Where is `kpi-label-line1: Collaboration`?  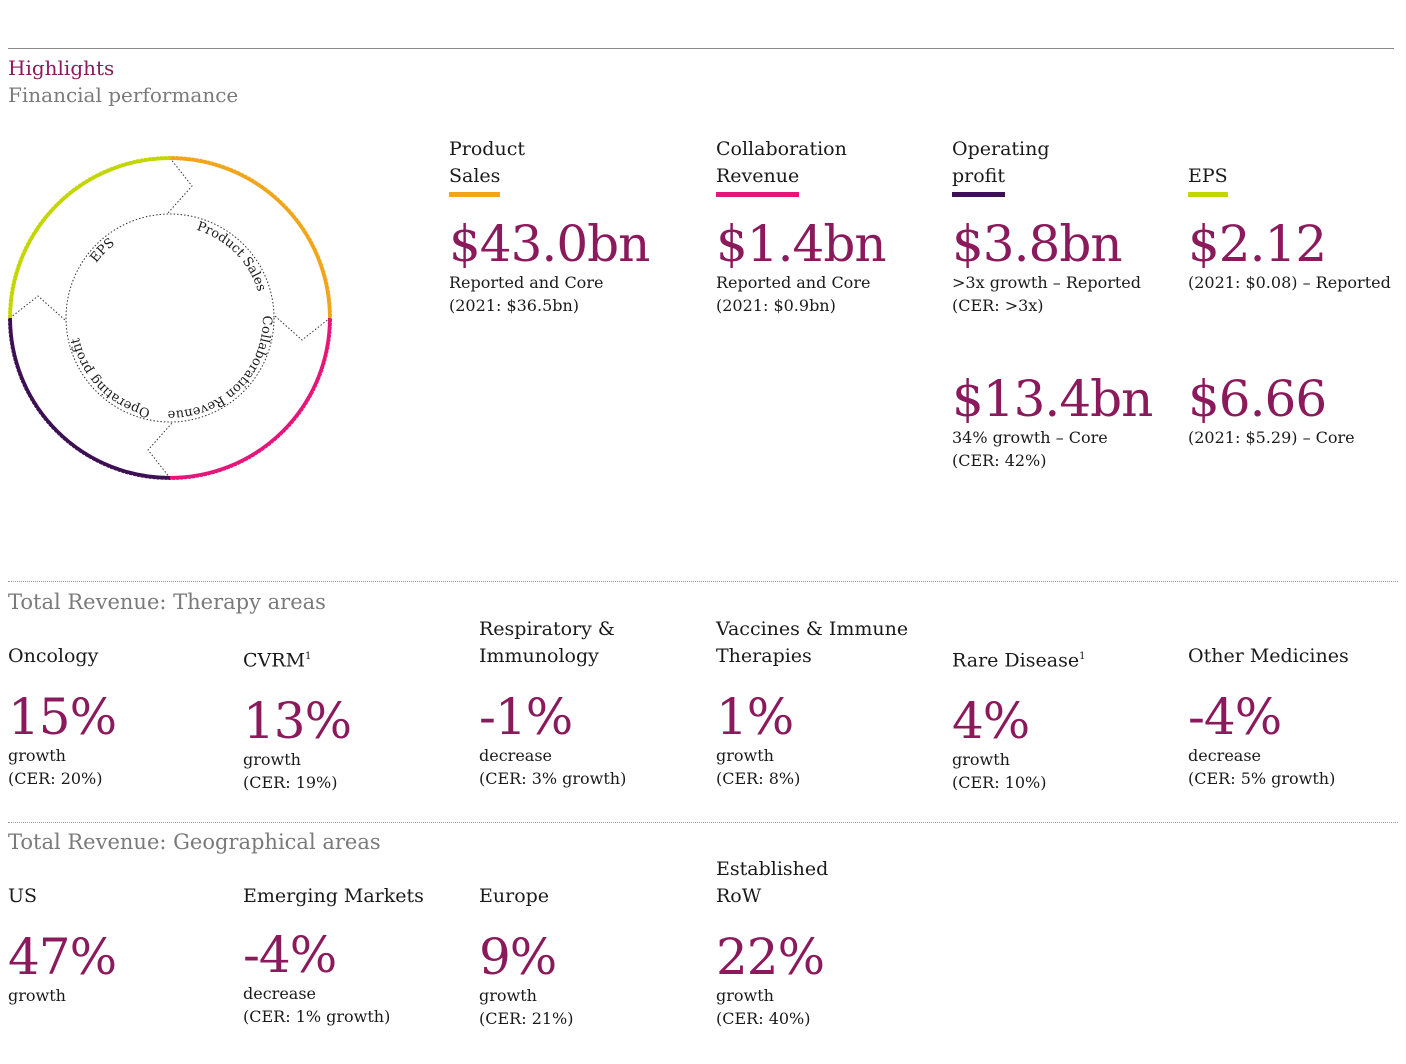
kpi-label-line1: Collaboration is located at coordinates (781, 149).